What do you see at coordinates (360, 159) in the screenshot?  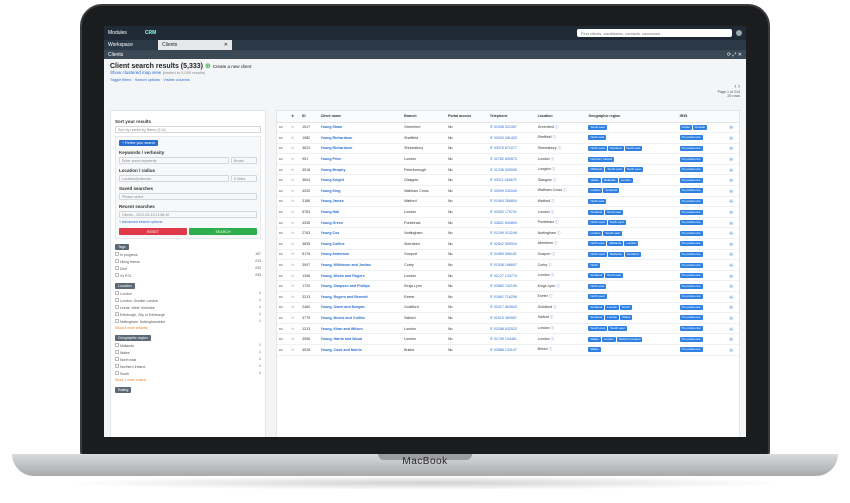 I see `client-name-link: Young Price` at bounding box center [360, 159].